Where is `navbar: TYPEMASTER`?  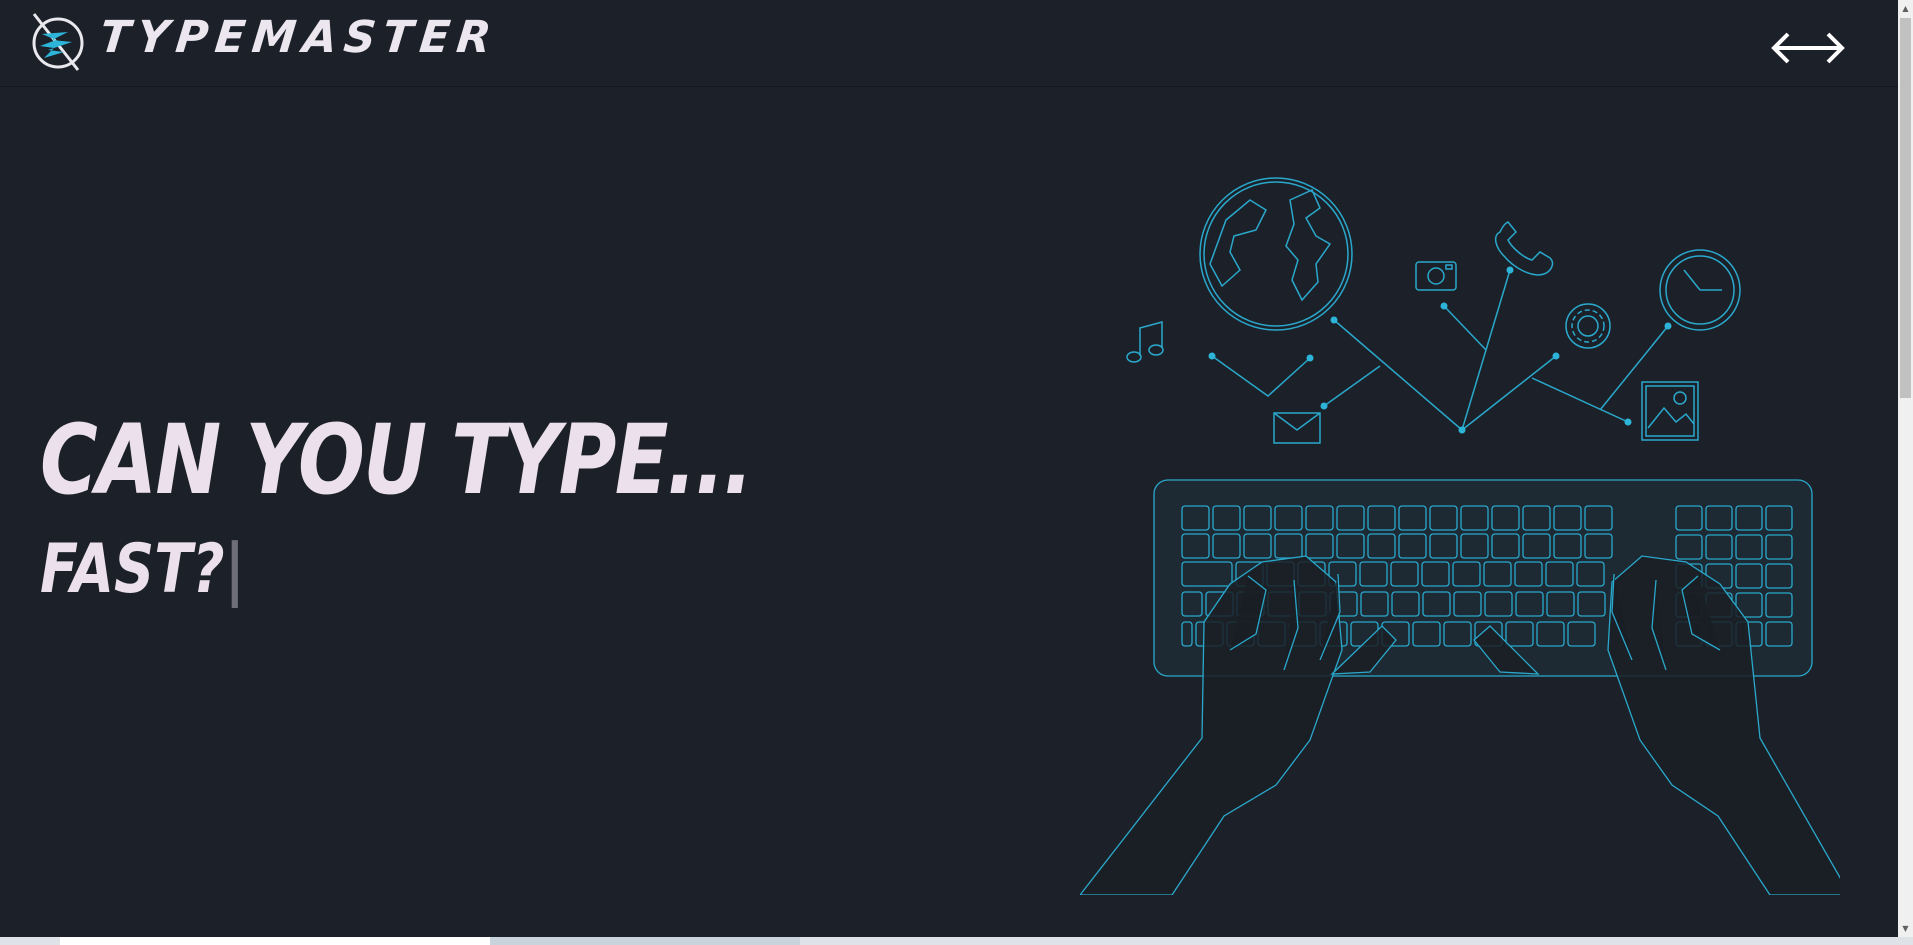
navbar: TYPEMASTER is located at coordinates (949, 43).